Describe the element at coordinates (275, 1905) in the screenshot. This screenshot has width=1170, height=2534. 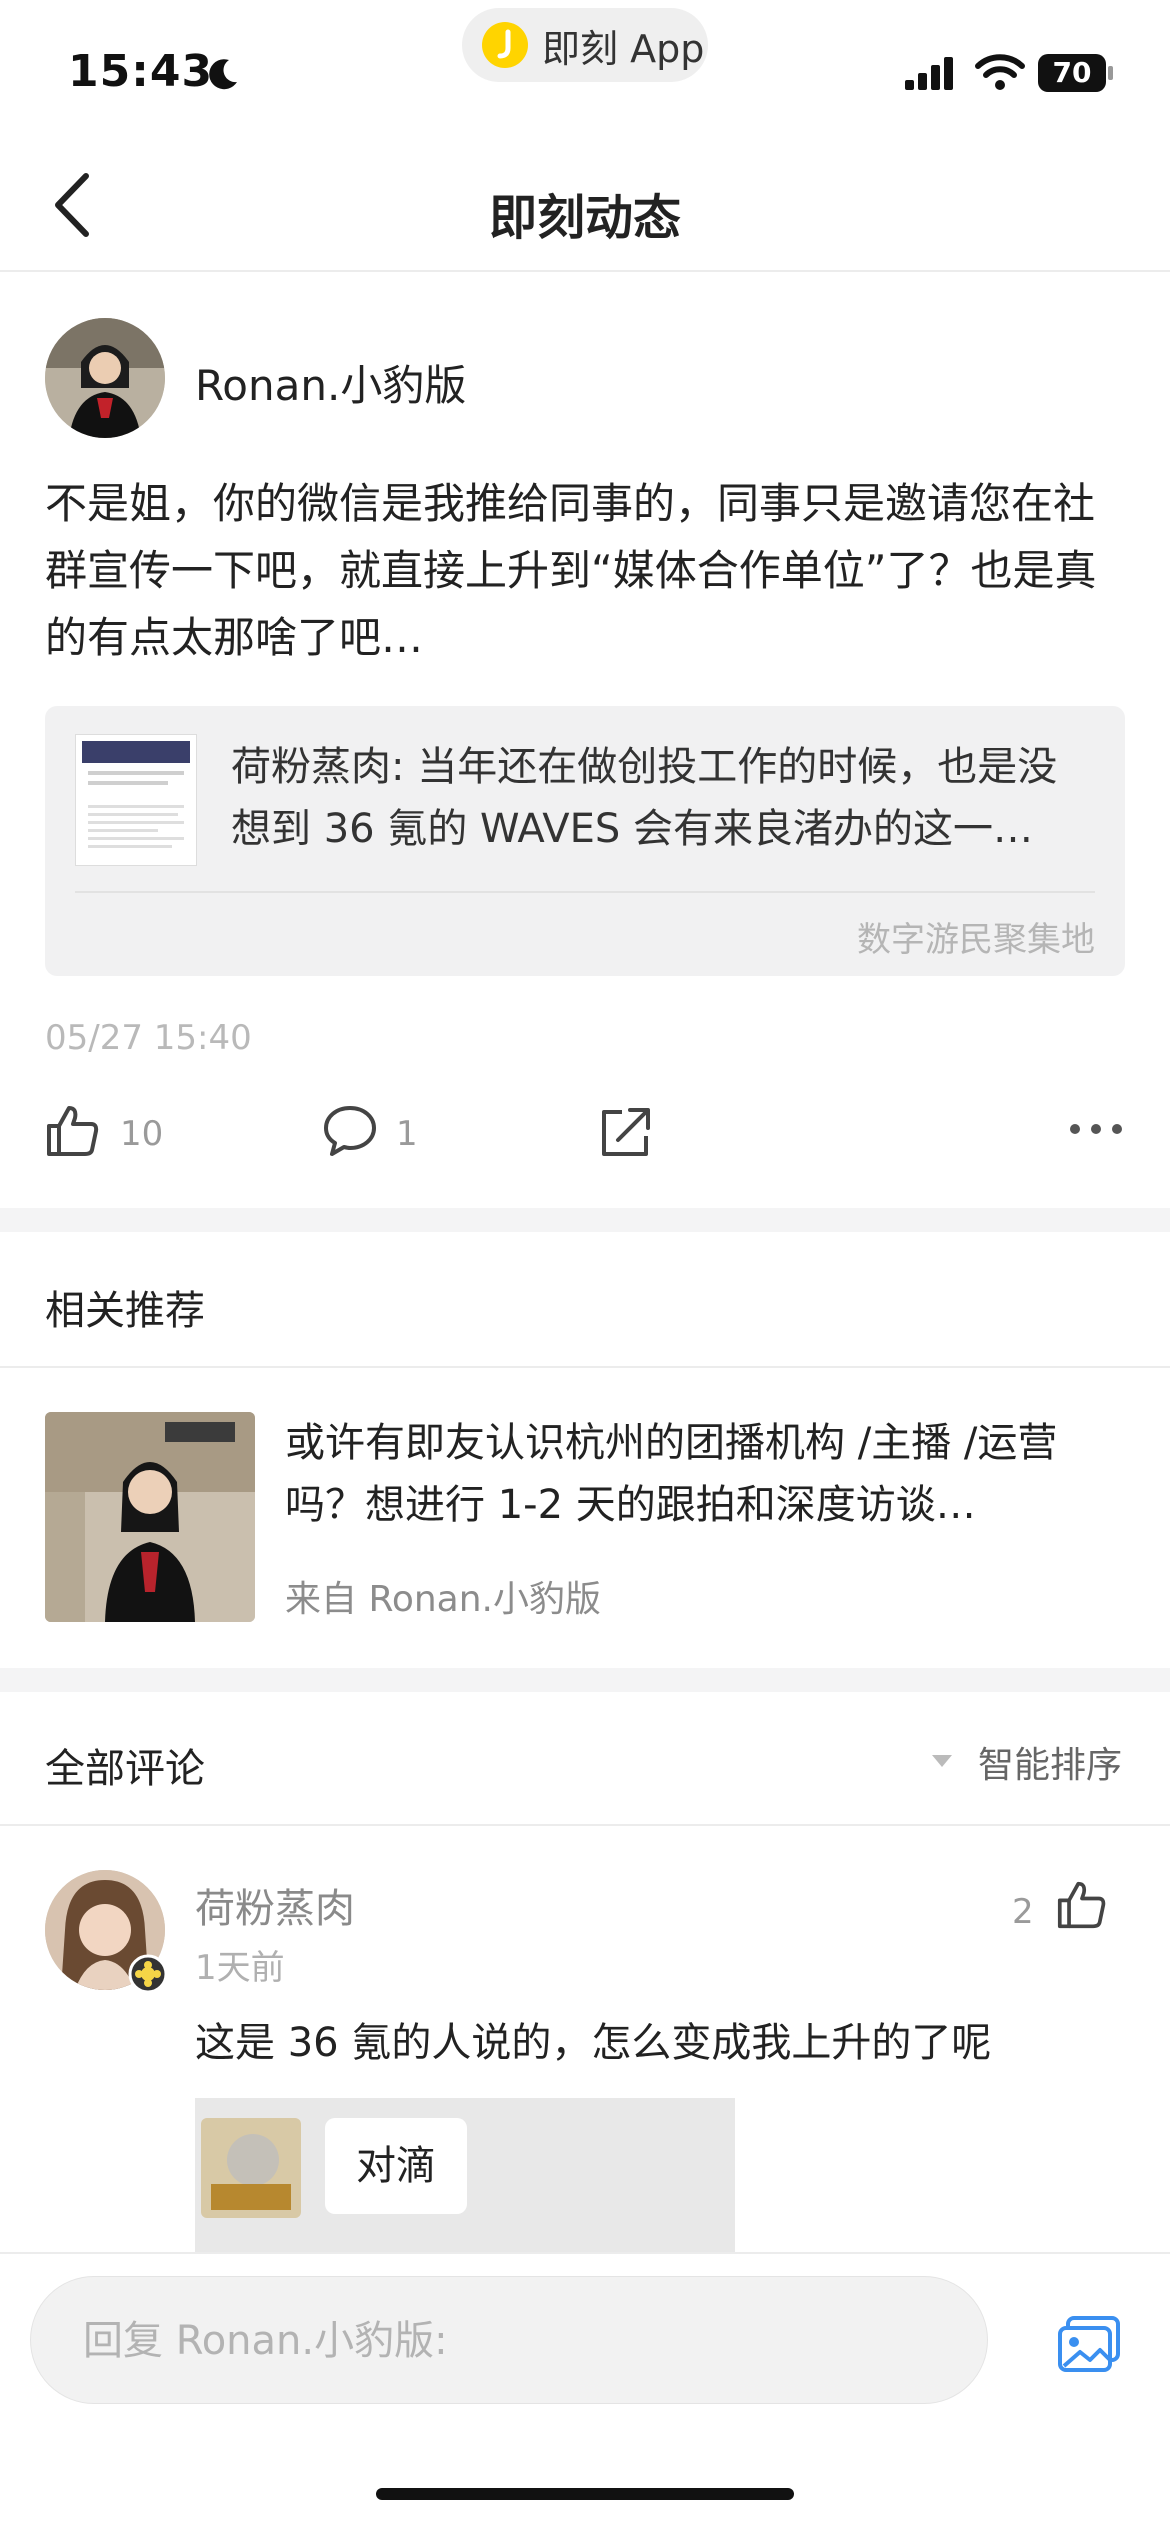
I see `comment-author: 荷粉蒸肉` at that location.